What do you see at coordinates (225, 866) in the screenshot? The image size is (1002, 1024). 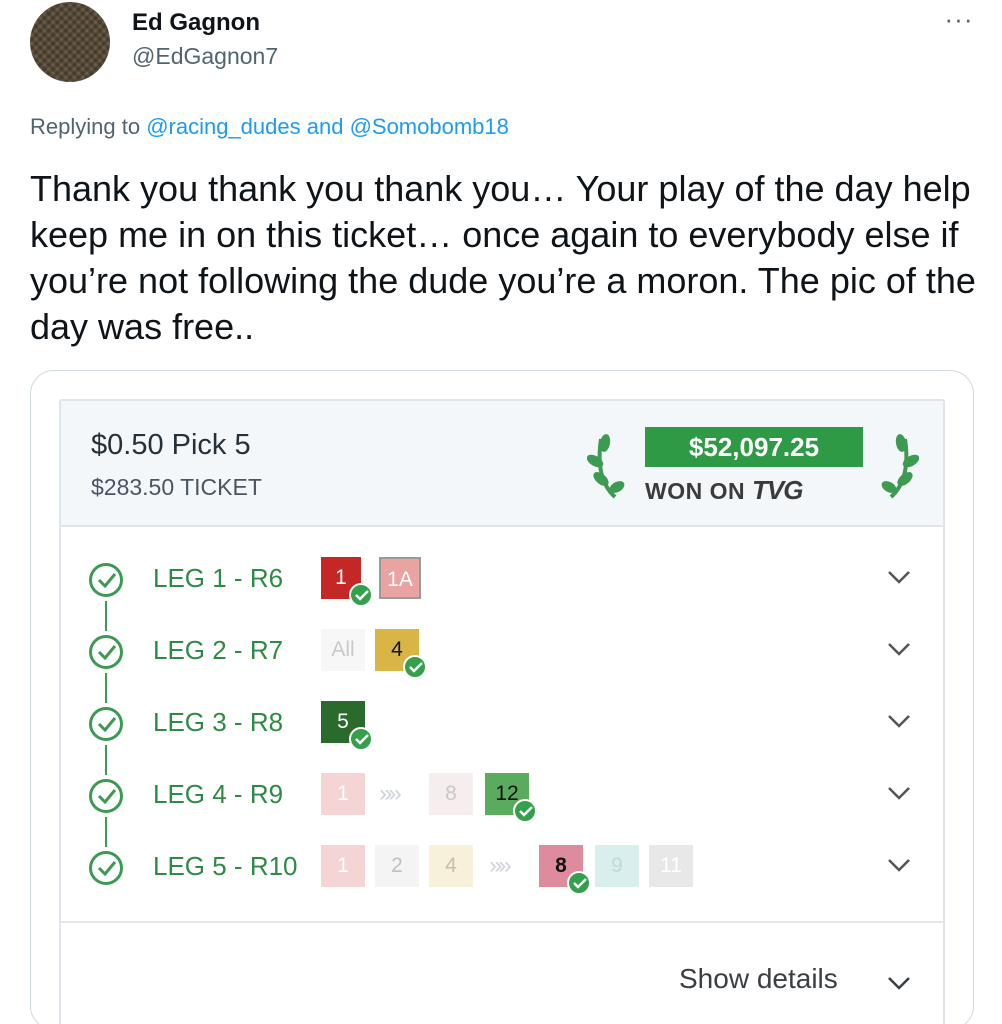 I see `leg-label: LEG 5 - R10` at bounding box center [225, 866].